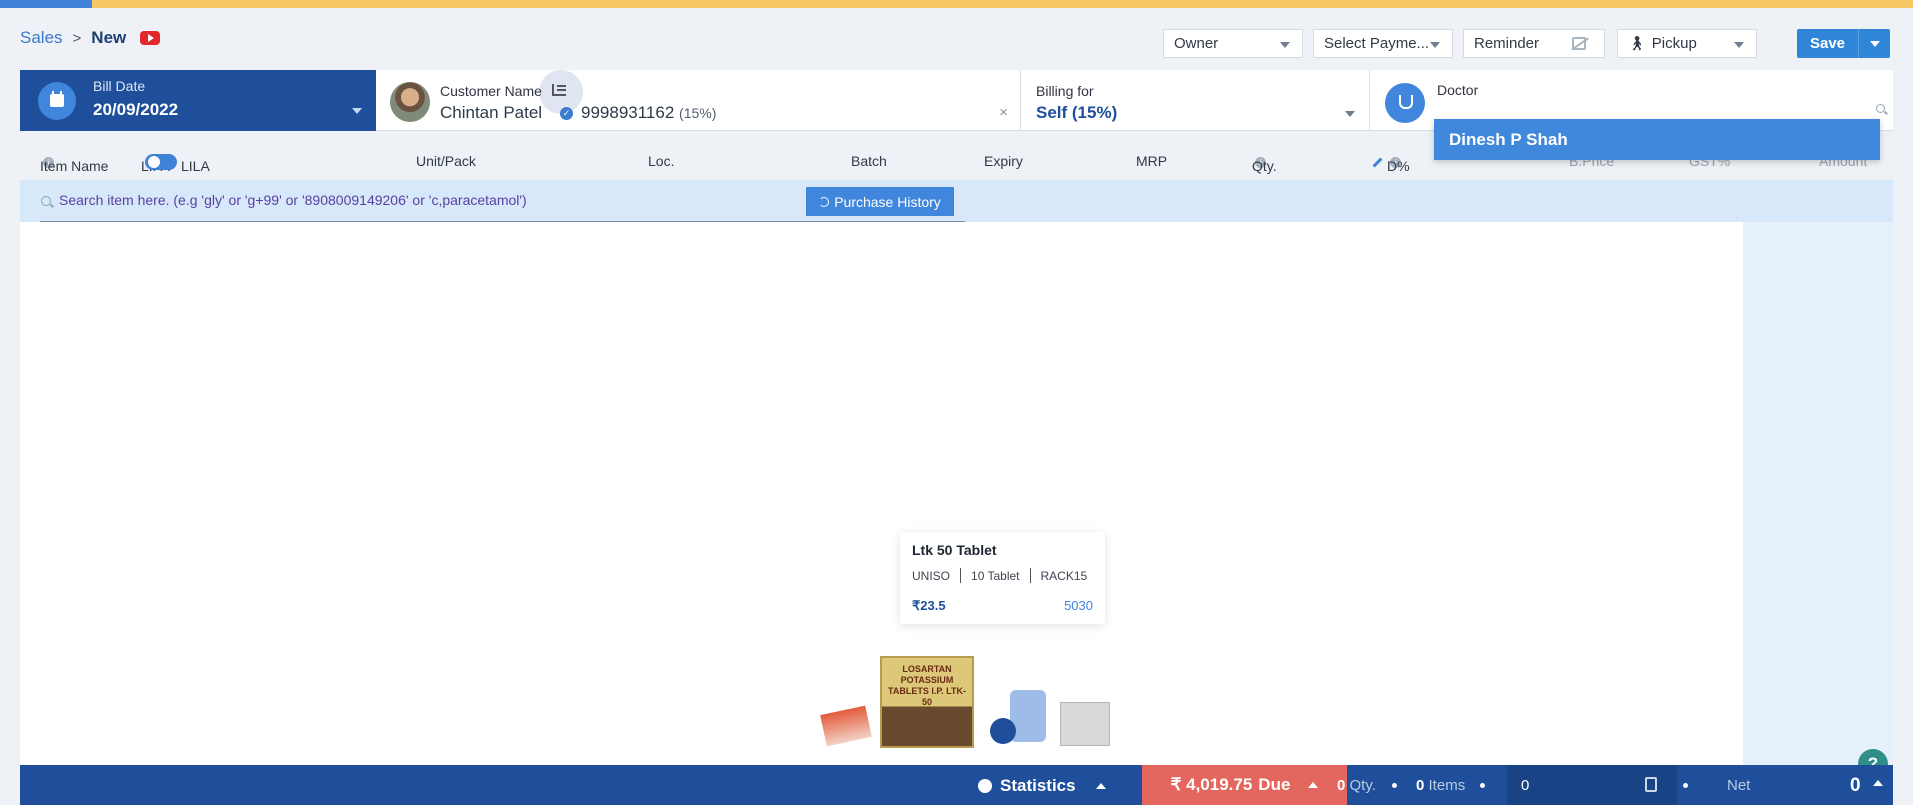 Image resolution: width=1913 pixels, height=805 pixels. I want to click on save-button: Save, so click(1827, 43).